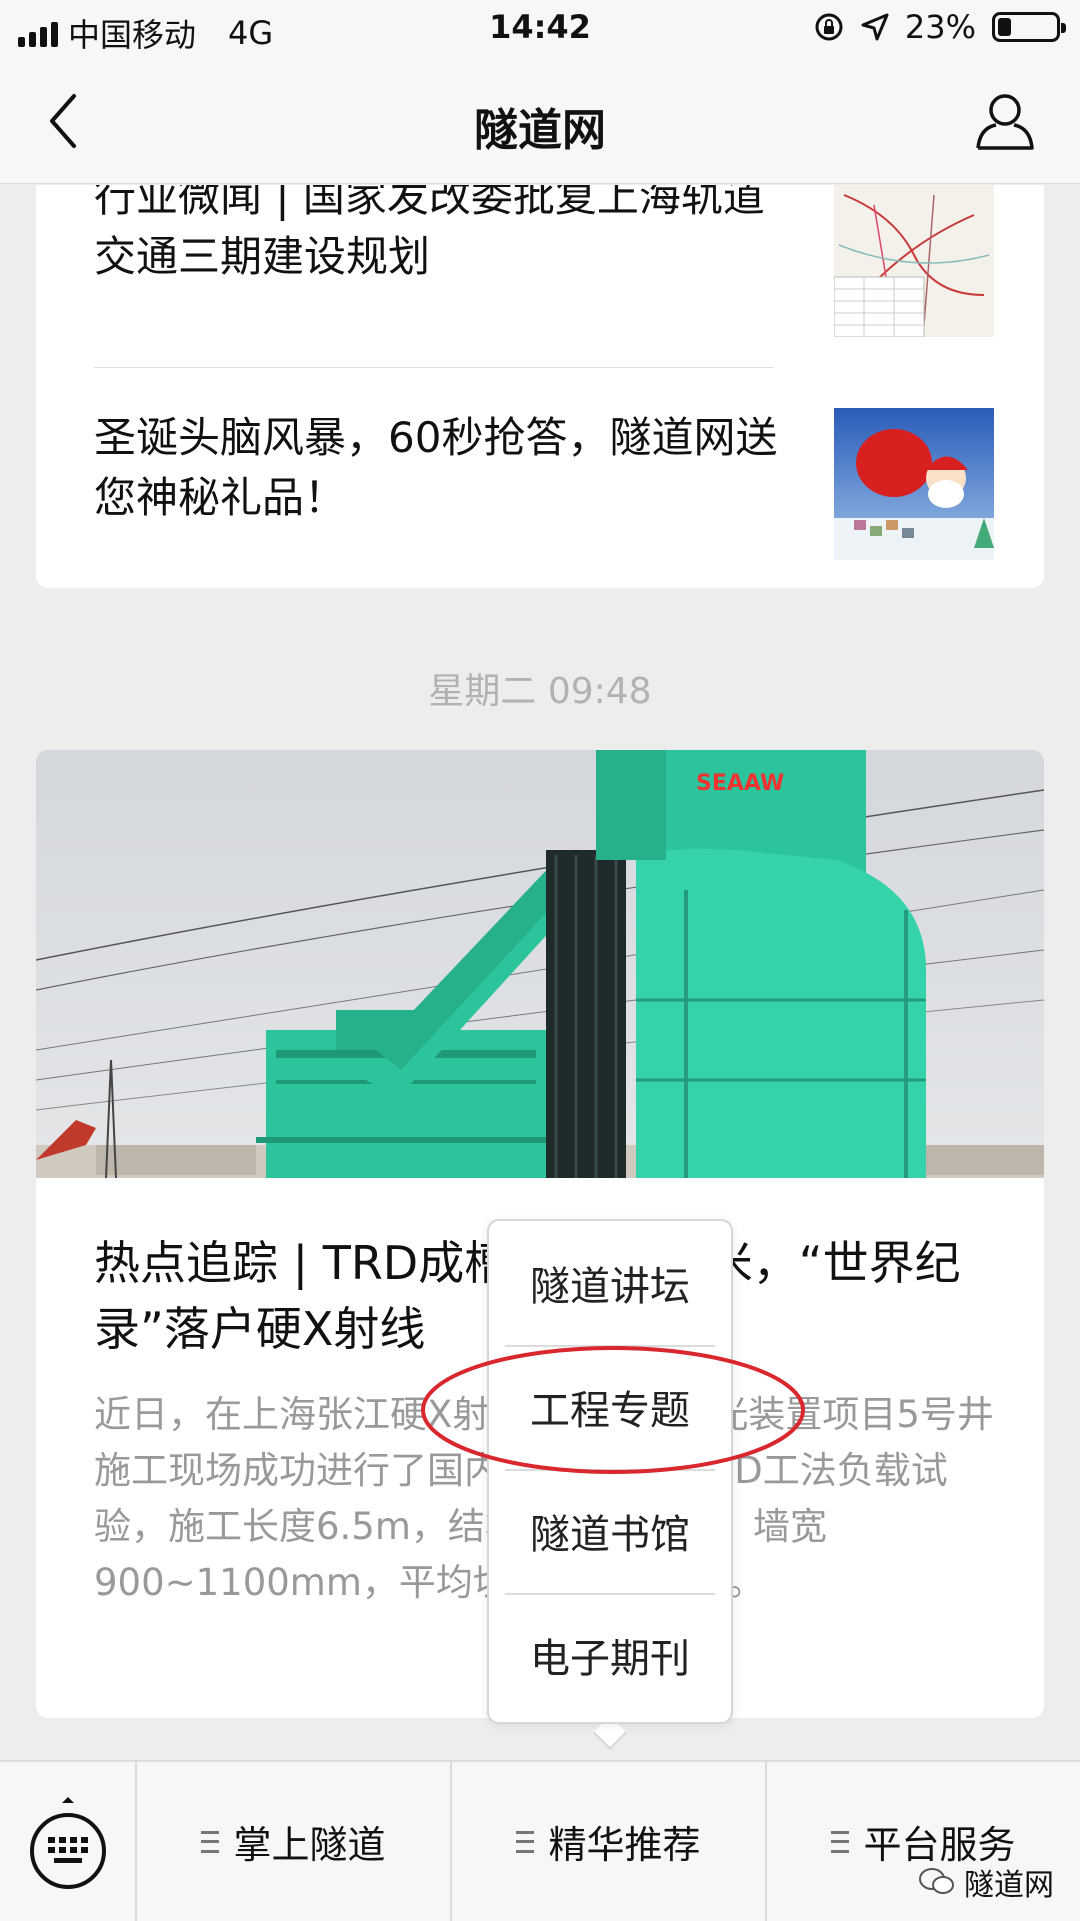 This screenshot has width=1080, height=1921. I want to click on watermark: 隧道网, so click(986, 1882).